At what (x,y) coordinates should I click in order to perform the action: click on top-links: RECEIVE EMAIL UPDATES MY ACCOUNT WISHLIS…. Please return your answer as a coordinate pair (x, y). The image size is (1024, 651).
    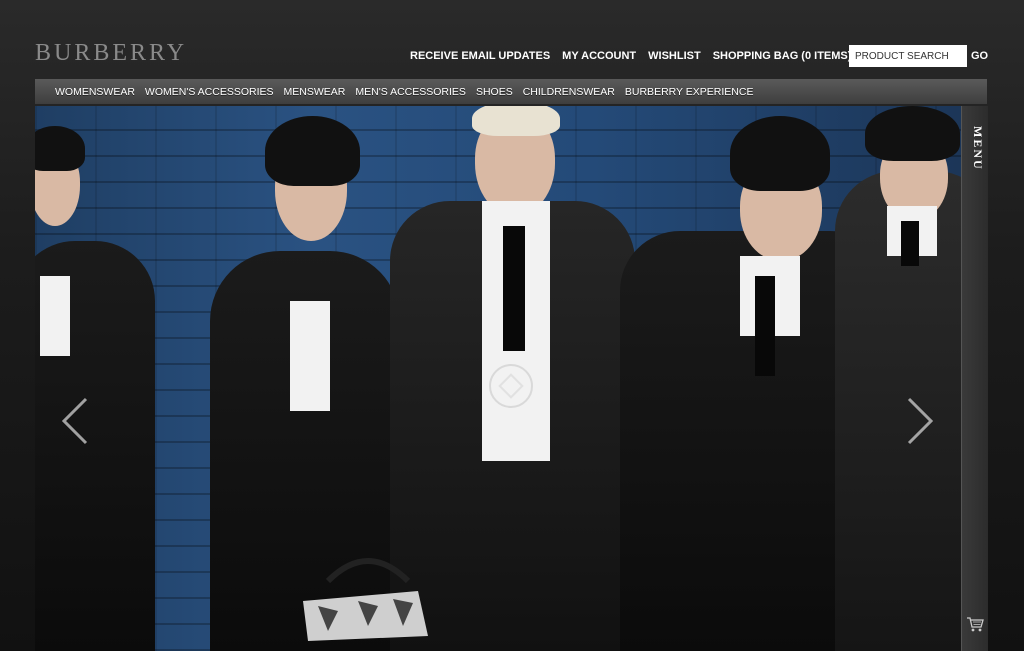
    Looking at the image, I should click on (630, 56).